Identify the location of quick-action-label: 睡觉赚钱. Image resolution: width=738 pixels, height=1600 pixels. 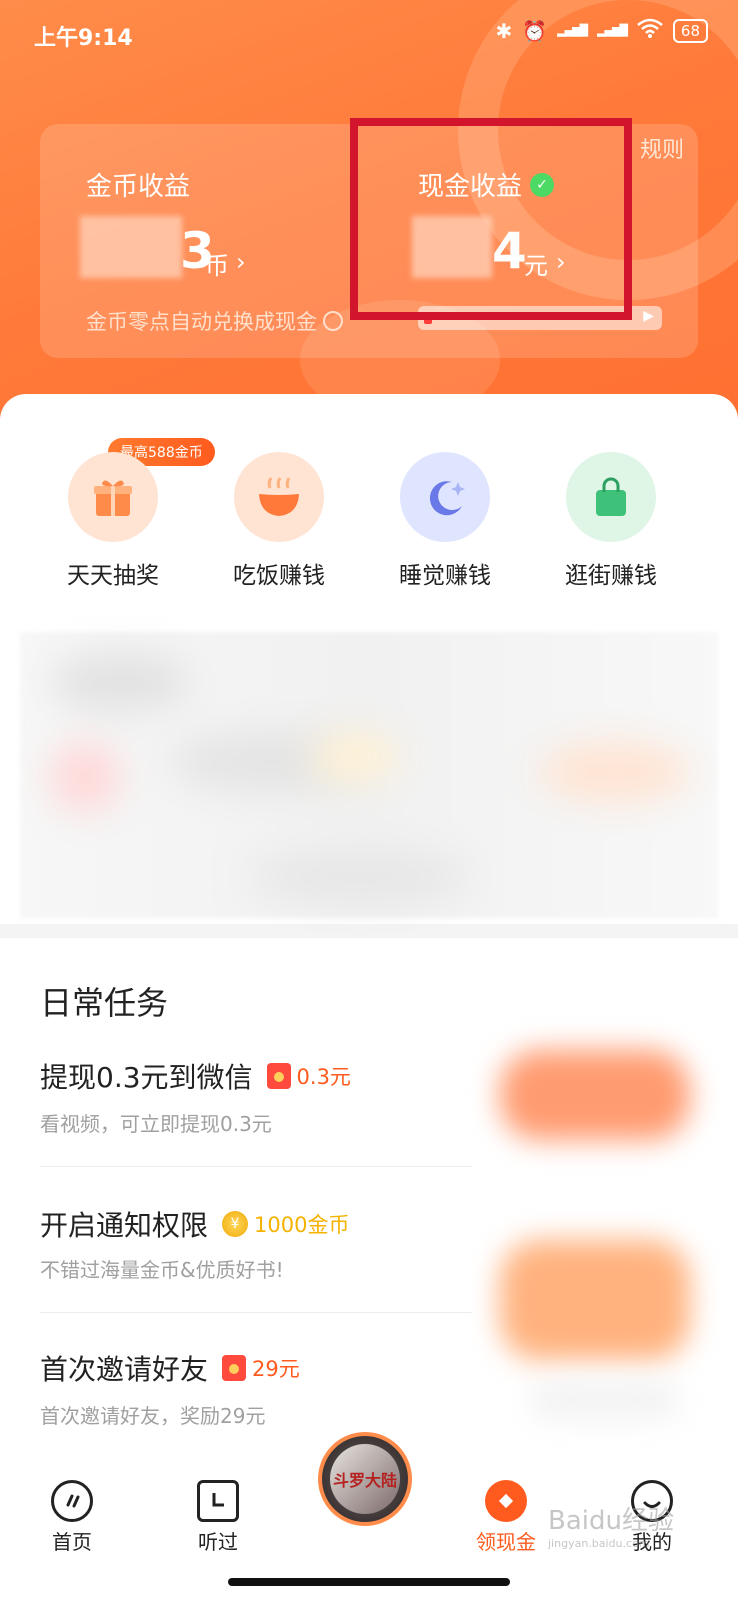
(445, 576).